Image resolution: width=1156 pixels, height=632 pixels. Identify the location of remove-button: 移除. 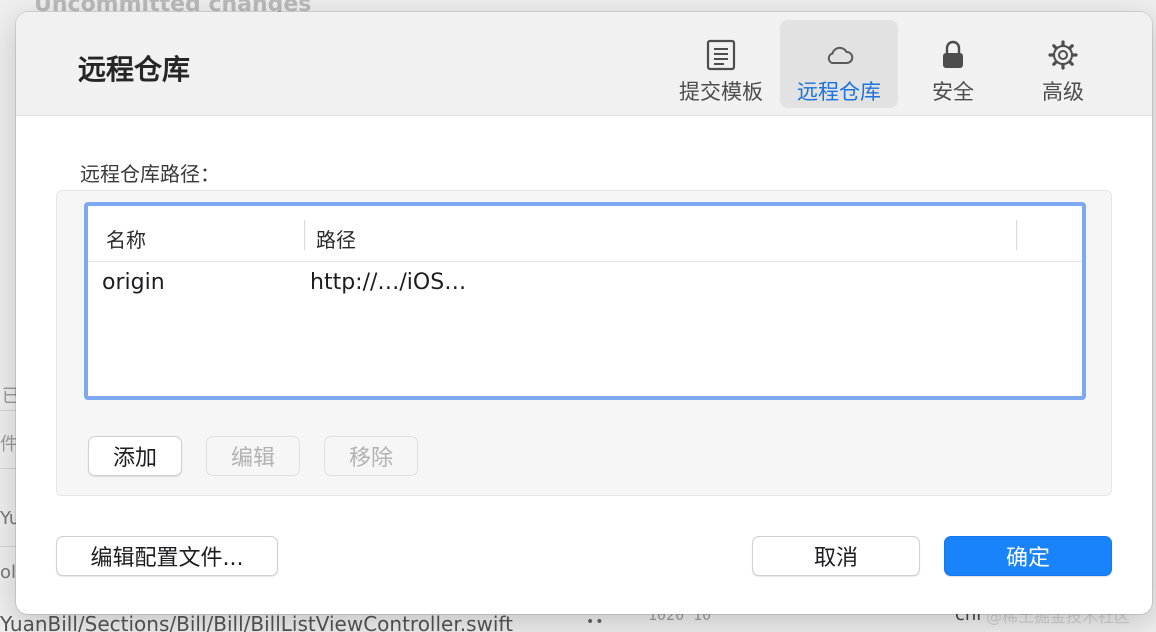
(371, 456).